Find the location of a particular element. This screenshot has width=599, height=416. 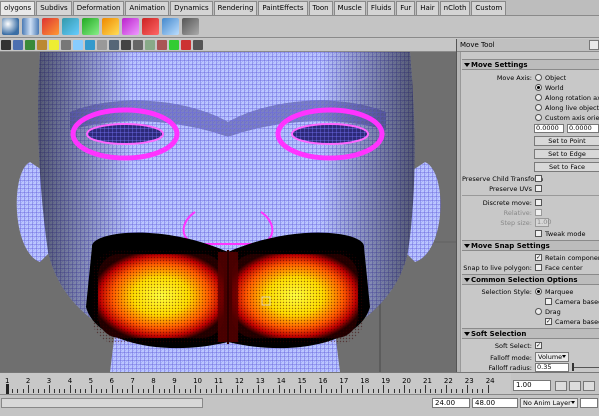

isolate-icon is located at coordinates (90, 45).